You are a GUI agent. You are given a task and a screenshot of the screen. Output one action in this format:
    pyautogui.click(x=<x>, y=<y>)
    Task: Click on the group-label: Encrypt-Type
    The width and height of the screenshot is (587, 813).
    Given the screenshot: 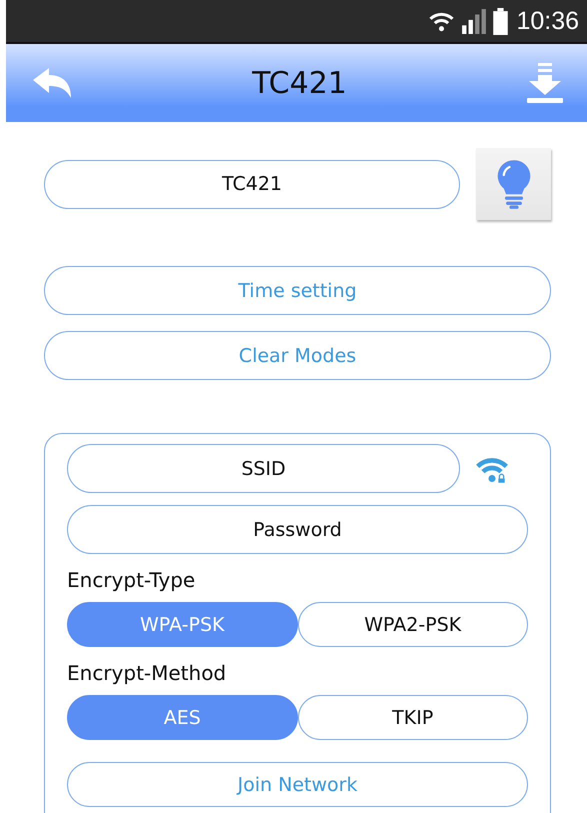 What is the action you would take?
    pyautogui.click(x=131, y=580)
    